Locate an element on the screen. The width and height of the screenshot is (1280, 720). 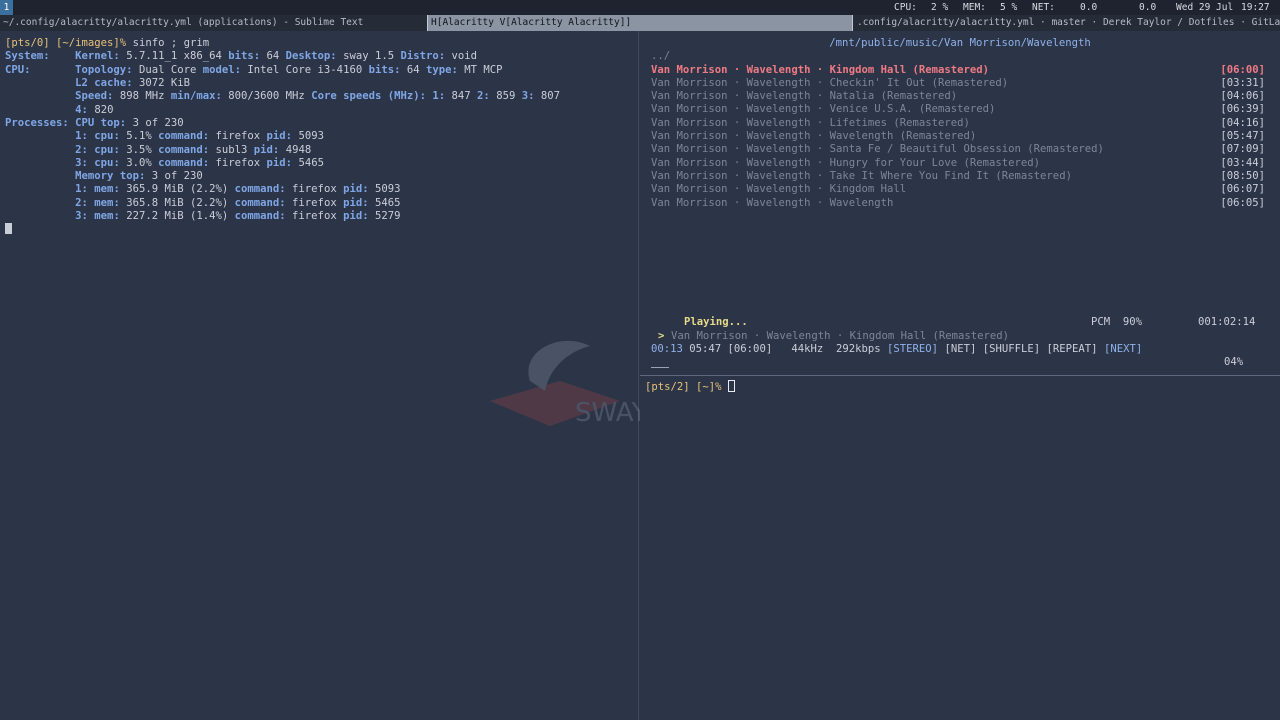
sinfo-line: L2 cache: 3072 KiB is located at coordinates (97, 83).